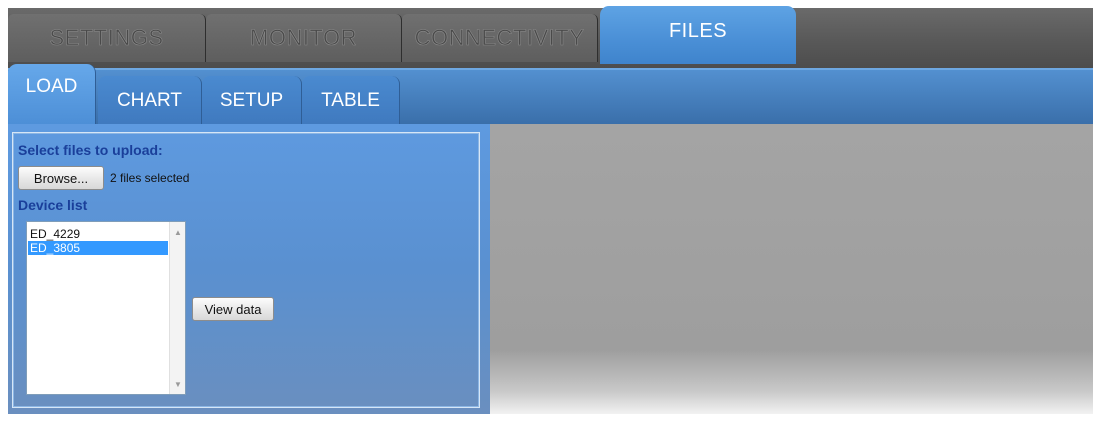 Image resolution: width=1093 pixels, height=432 pixels. Describe the element at coordinates (500, 38) in the screenshot. I see `tab-connectivity: CONNECTIVITY` at that location.